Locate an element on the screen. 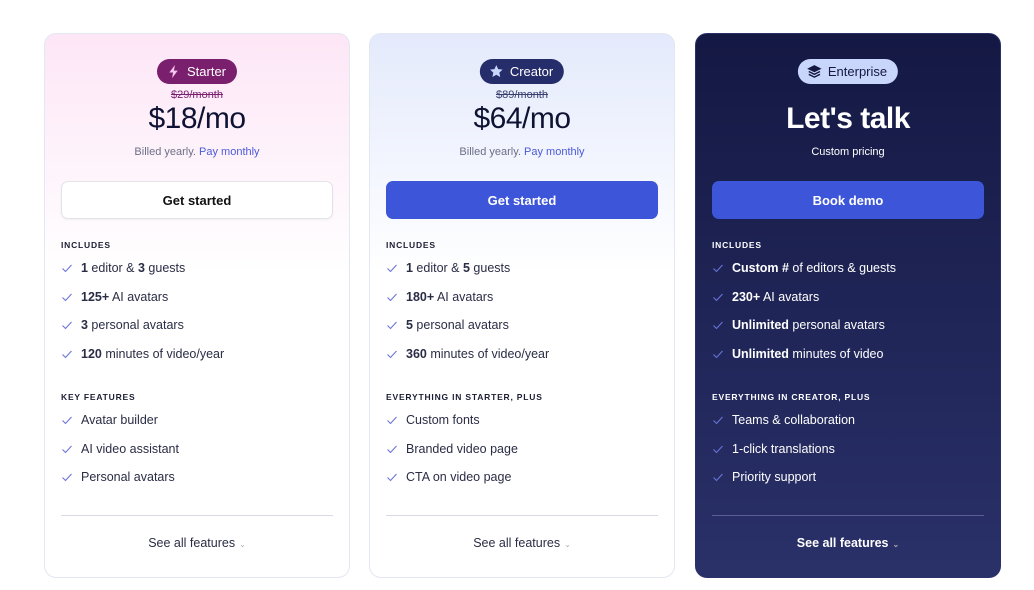  feature-text-part: 1-click translations is located at coordinates (783, 448).